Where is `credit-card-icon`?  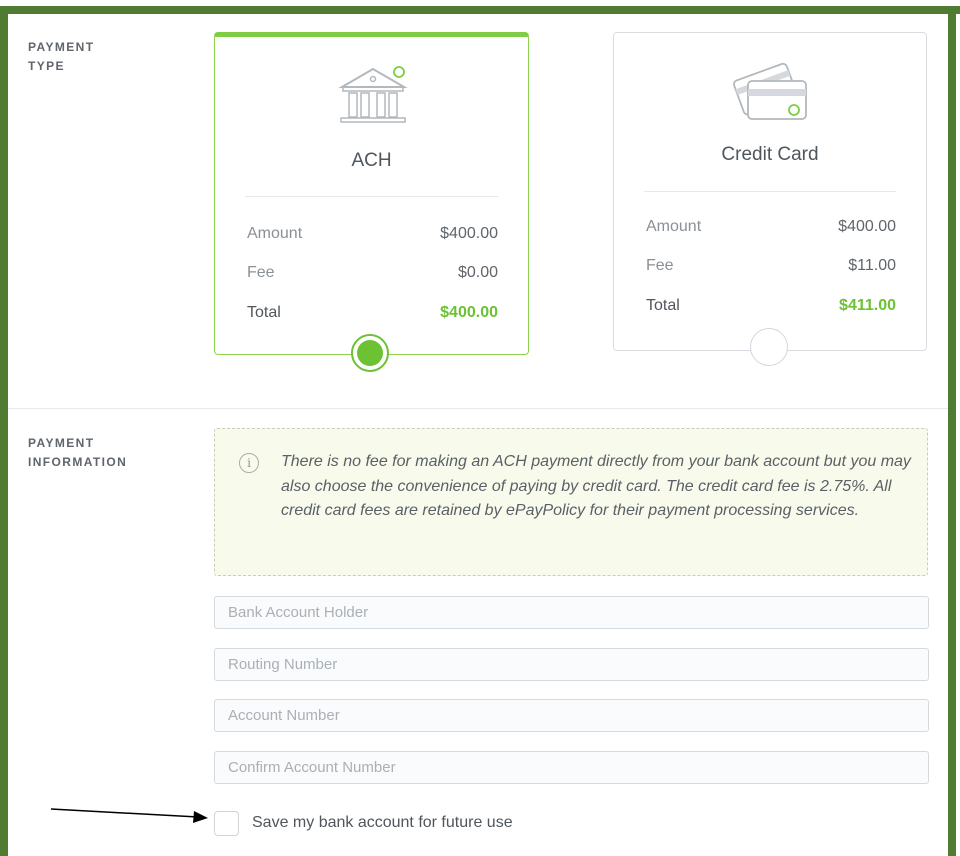 credit-card-icon is located at coordinates (770, 91).